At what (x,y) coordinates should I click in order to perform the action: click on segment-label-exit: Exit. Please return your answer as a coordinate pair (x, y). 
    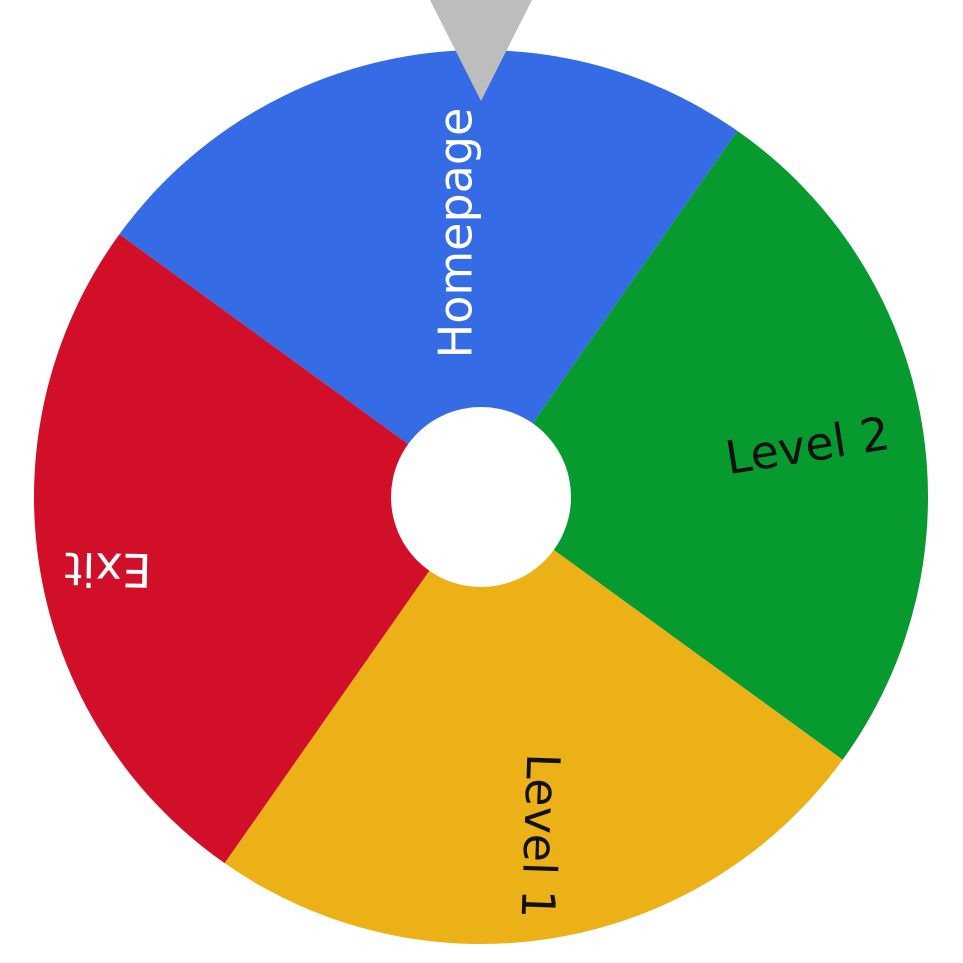
    Looking at the image, I should click on (108, 570).